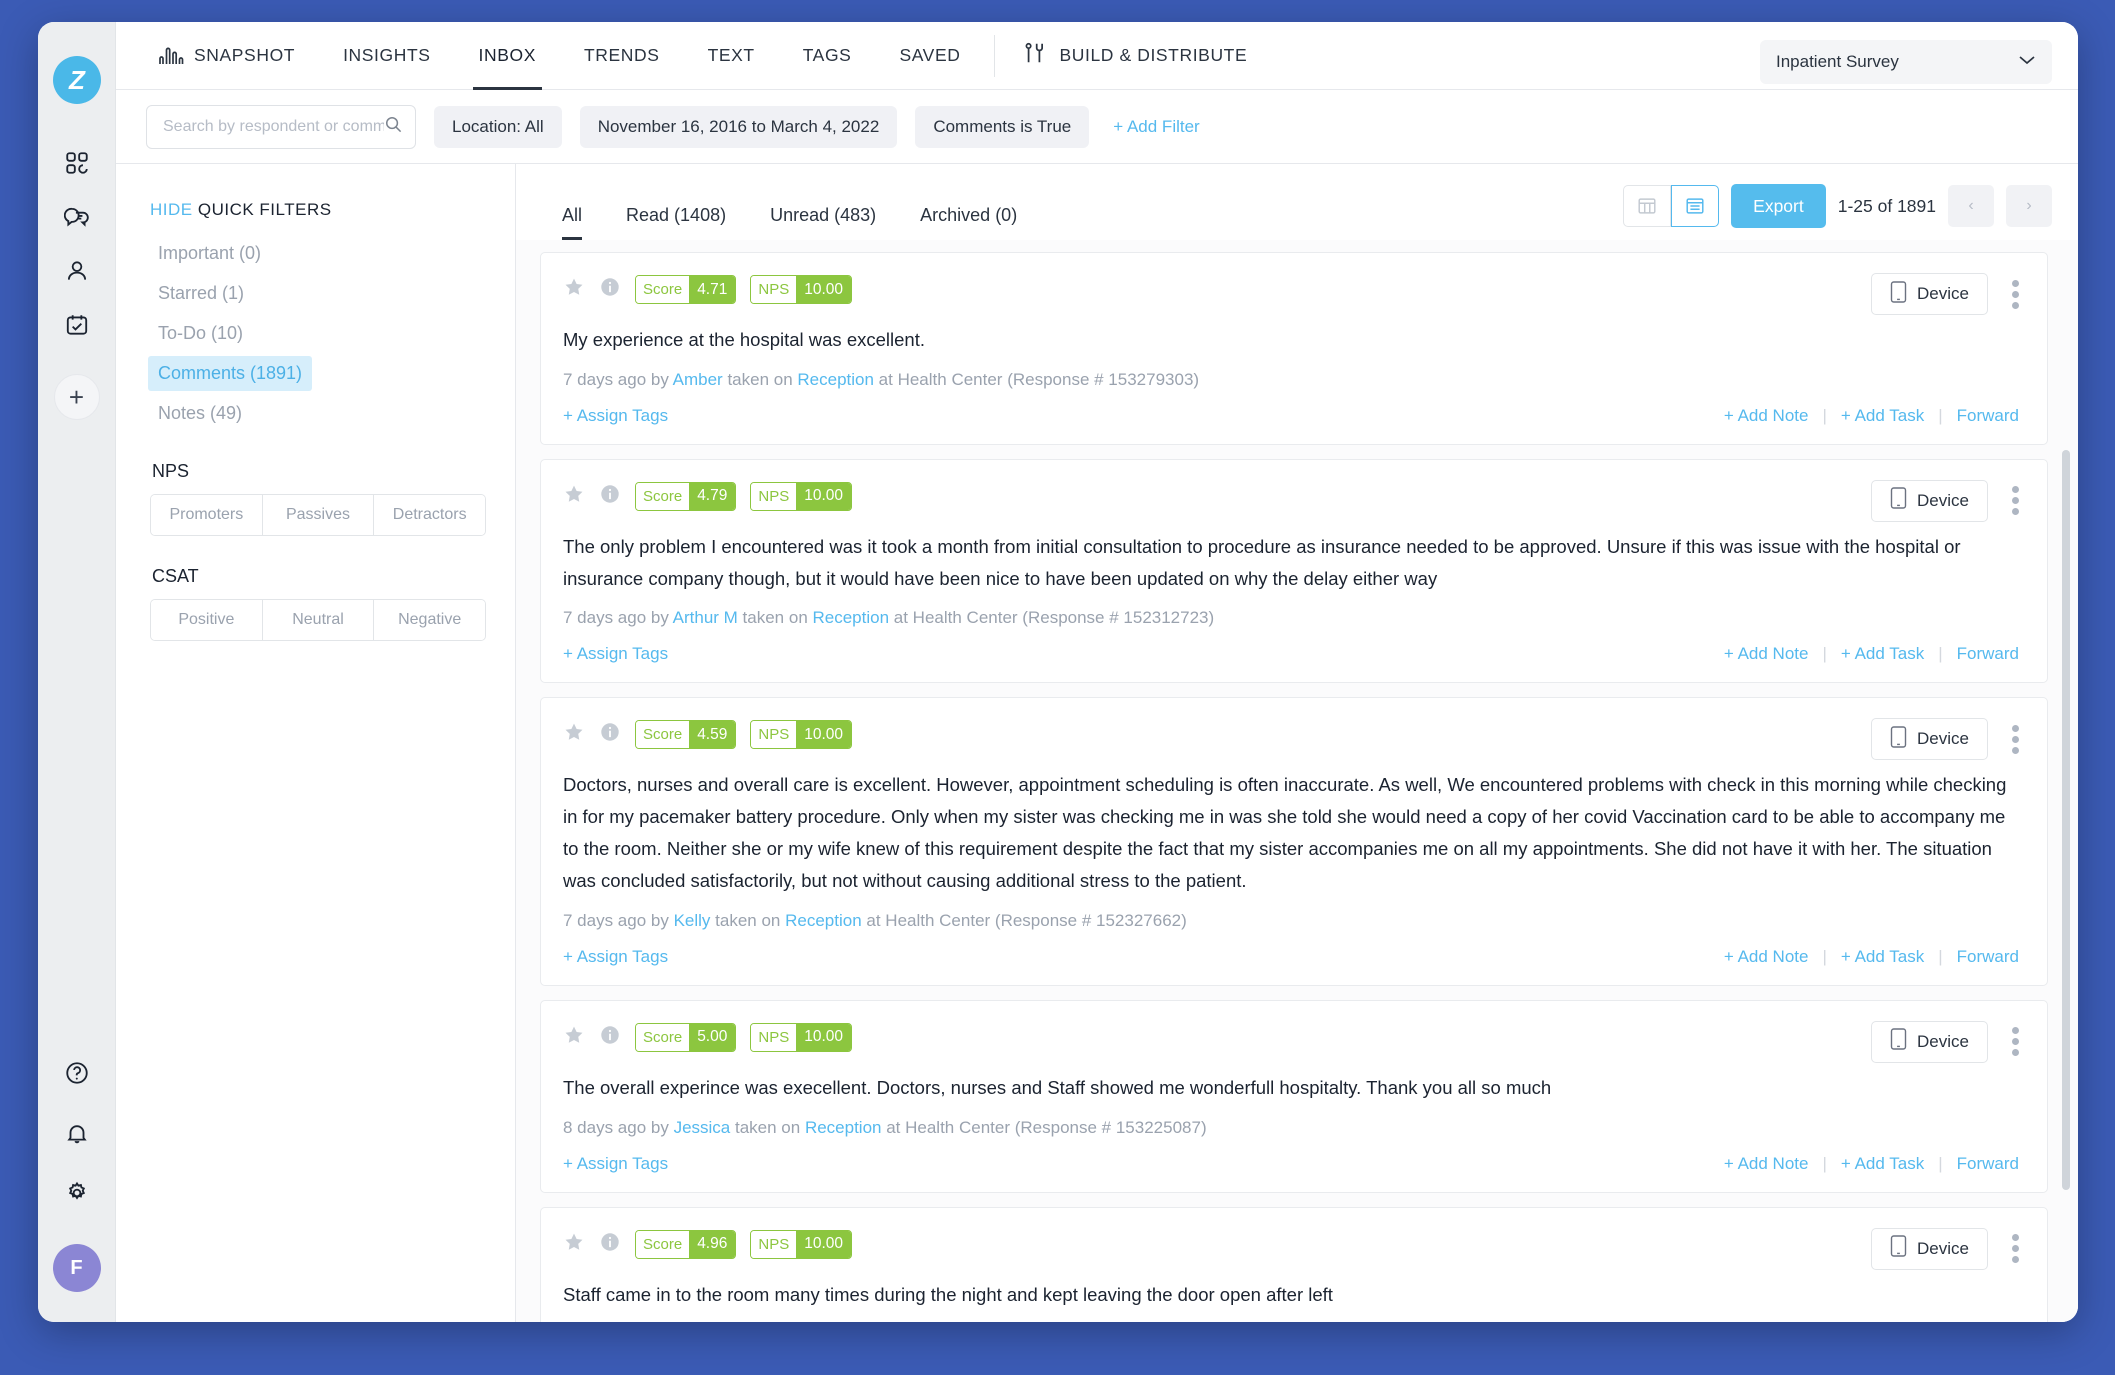  I want to click on add-filter-button: + Add Filter, so click(1156, 127).